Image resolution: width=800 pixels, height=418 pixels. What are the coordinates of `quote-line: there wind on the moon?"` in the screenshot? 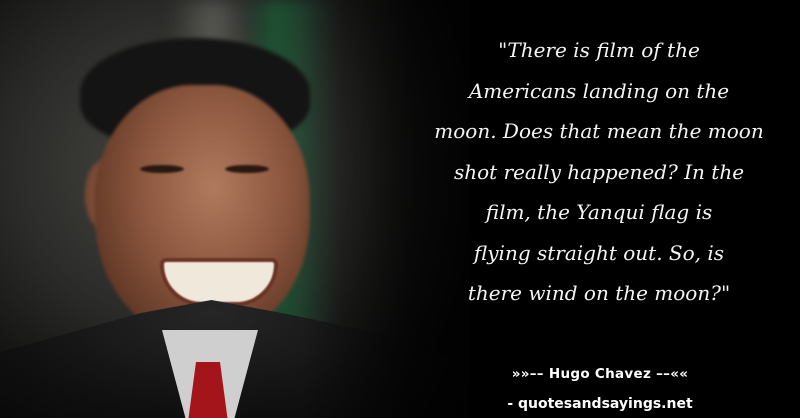 It's located at (599, 293).